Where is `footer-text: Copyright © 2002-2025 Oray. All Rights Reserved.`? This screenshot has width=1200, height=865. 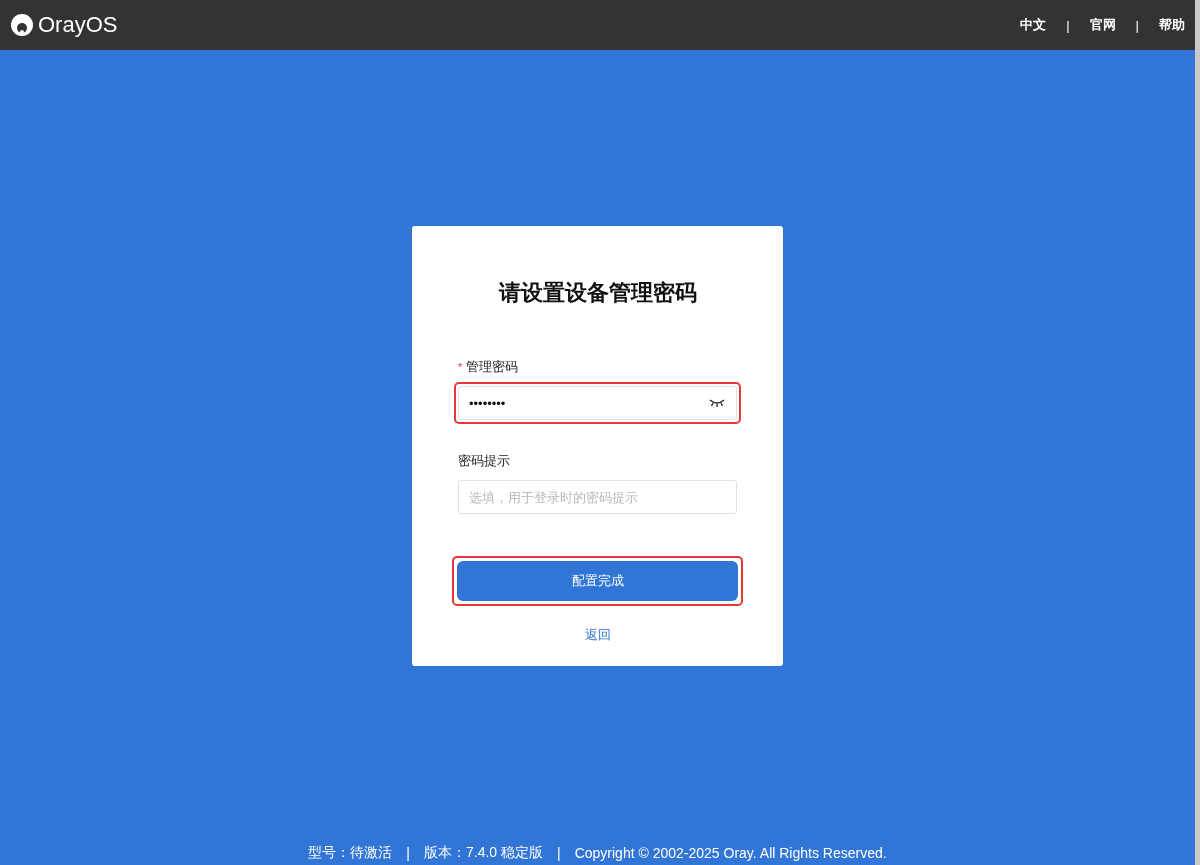 footer-text: Copyright © 2002-2025 Oray. All Rights Reserved. is located at coordinates (730, 853).